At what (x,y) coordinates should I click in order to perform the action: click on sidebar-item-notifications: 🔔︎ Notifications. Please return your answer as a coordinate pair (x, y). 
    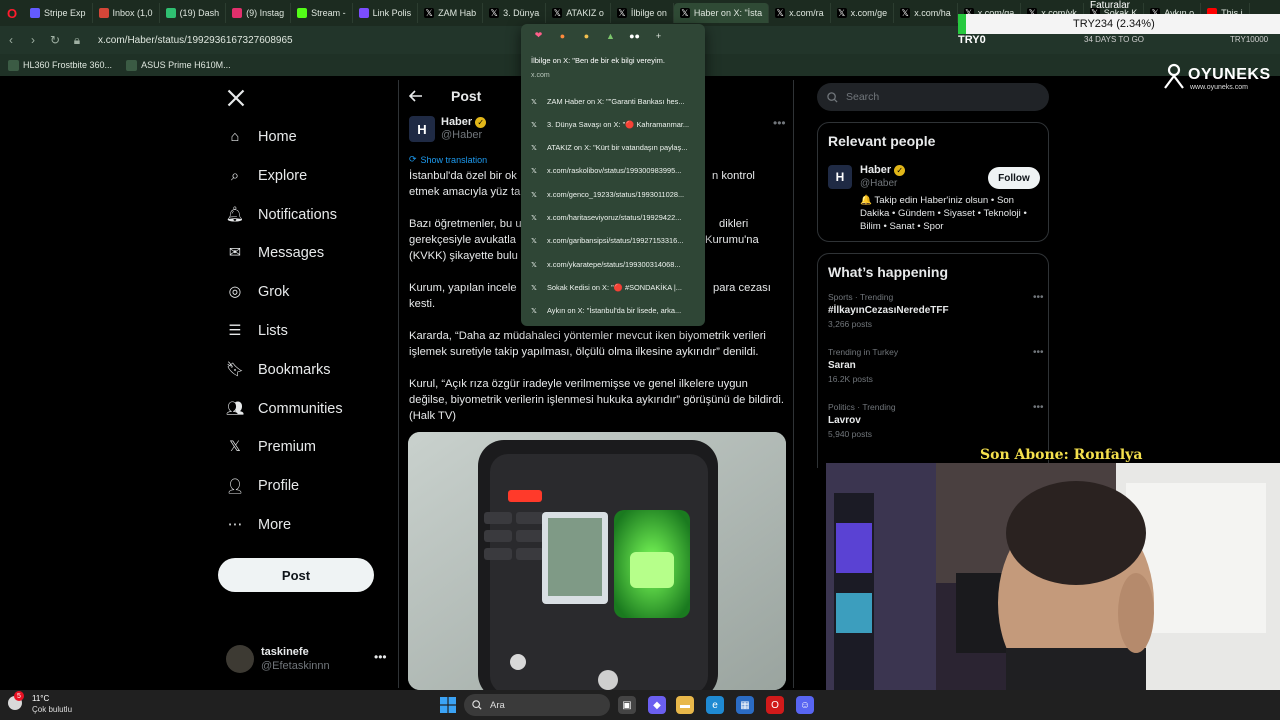
    Looking at the image, I should click on (281, 215).